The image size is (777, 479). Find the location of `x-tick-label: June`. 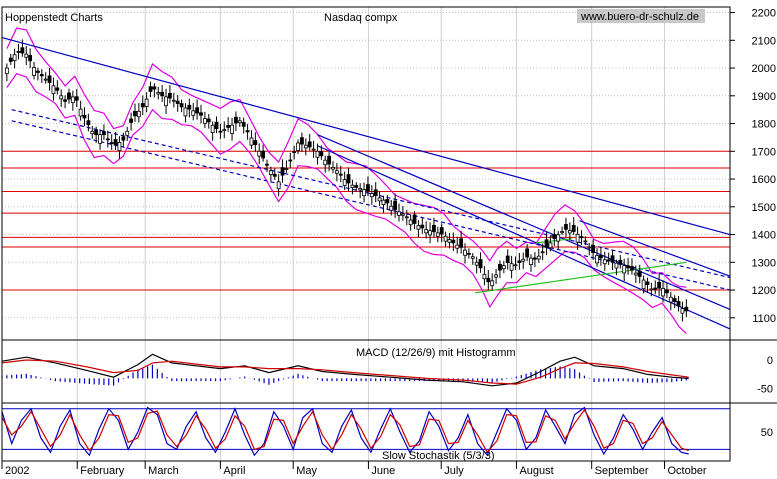

x-tick-label: June is located at coordinates (383, 471).